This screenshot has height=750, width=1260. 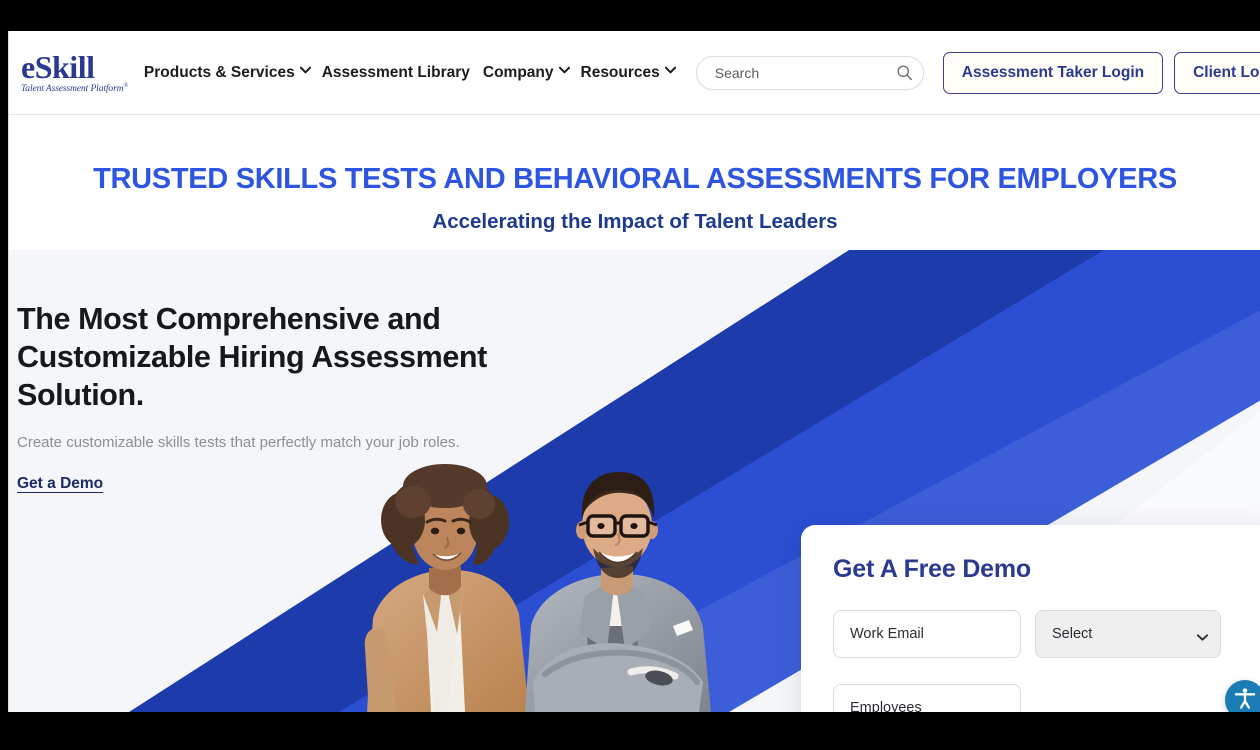 I want to click on demo-form-card: Get A Free Demo Select I'm not a r, so click(x=1030, y=618).